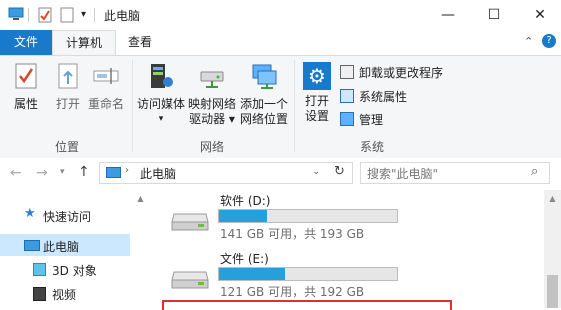 The image size is (561, 310). Describe the element at coordinates (316, 171) in the screenshot. I see `address-dropdown-icon: ⌄` at that location.